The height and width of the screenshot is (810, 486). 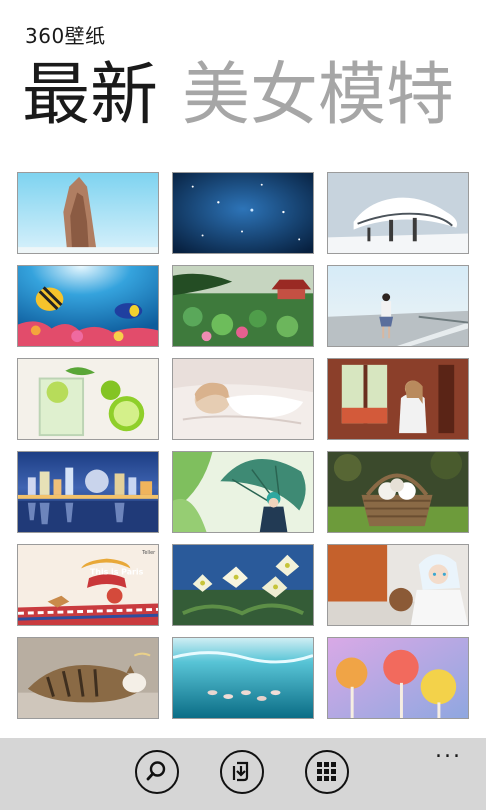 I want to click on this-is-paris-illustration-wallpaper: Teller This is Paris, so click(x=88, y=585).